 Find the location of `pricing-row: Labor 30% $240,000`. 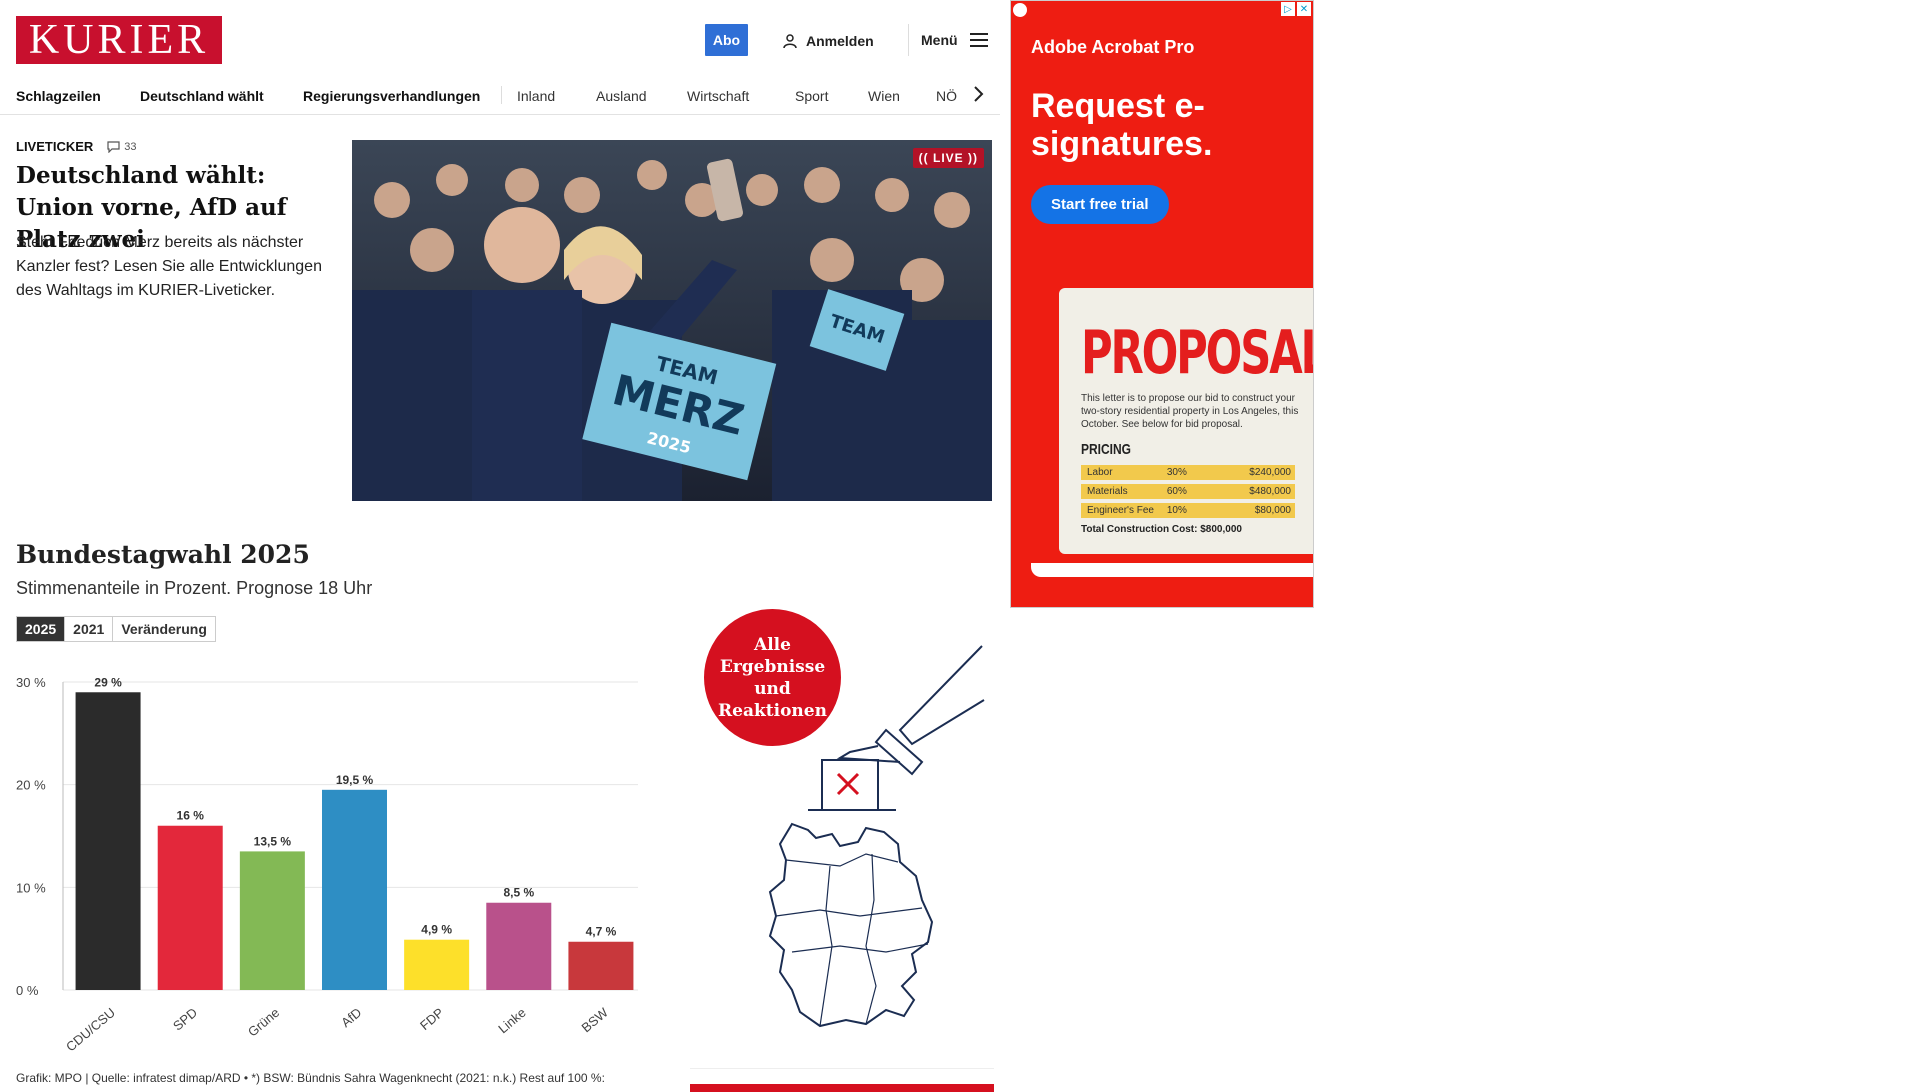

pricing-row: Labor 30% $240,000 is located at coordinates (1188, 472).